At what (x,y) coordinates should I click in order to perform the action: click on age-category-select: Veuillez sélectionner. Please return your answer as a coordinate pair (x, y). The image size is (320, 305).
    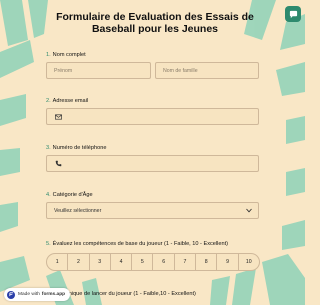
    Looking at the image, I should click on (152, 210).